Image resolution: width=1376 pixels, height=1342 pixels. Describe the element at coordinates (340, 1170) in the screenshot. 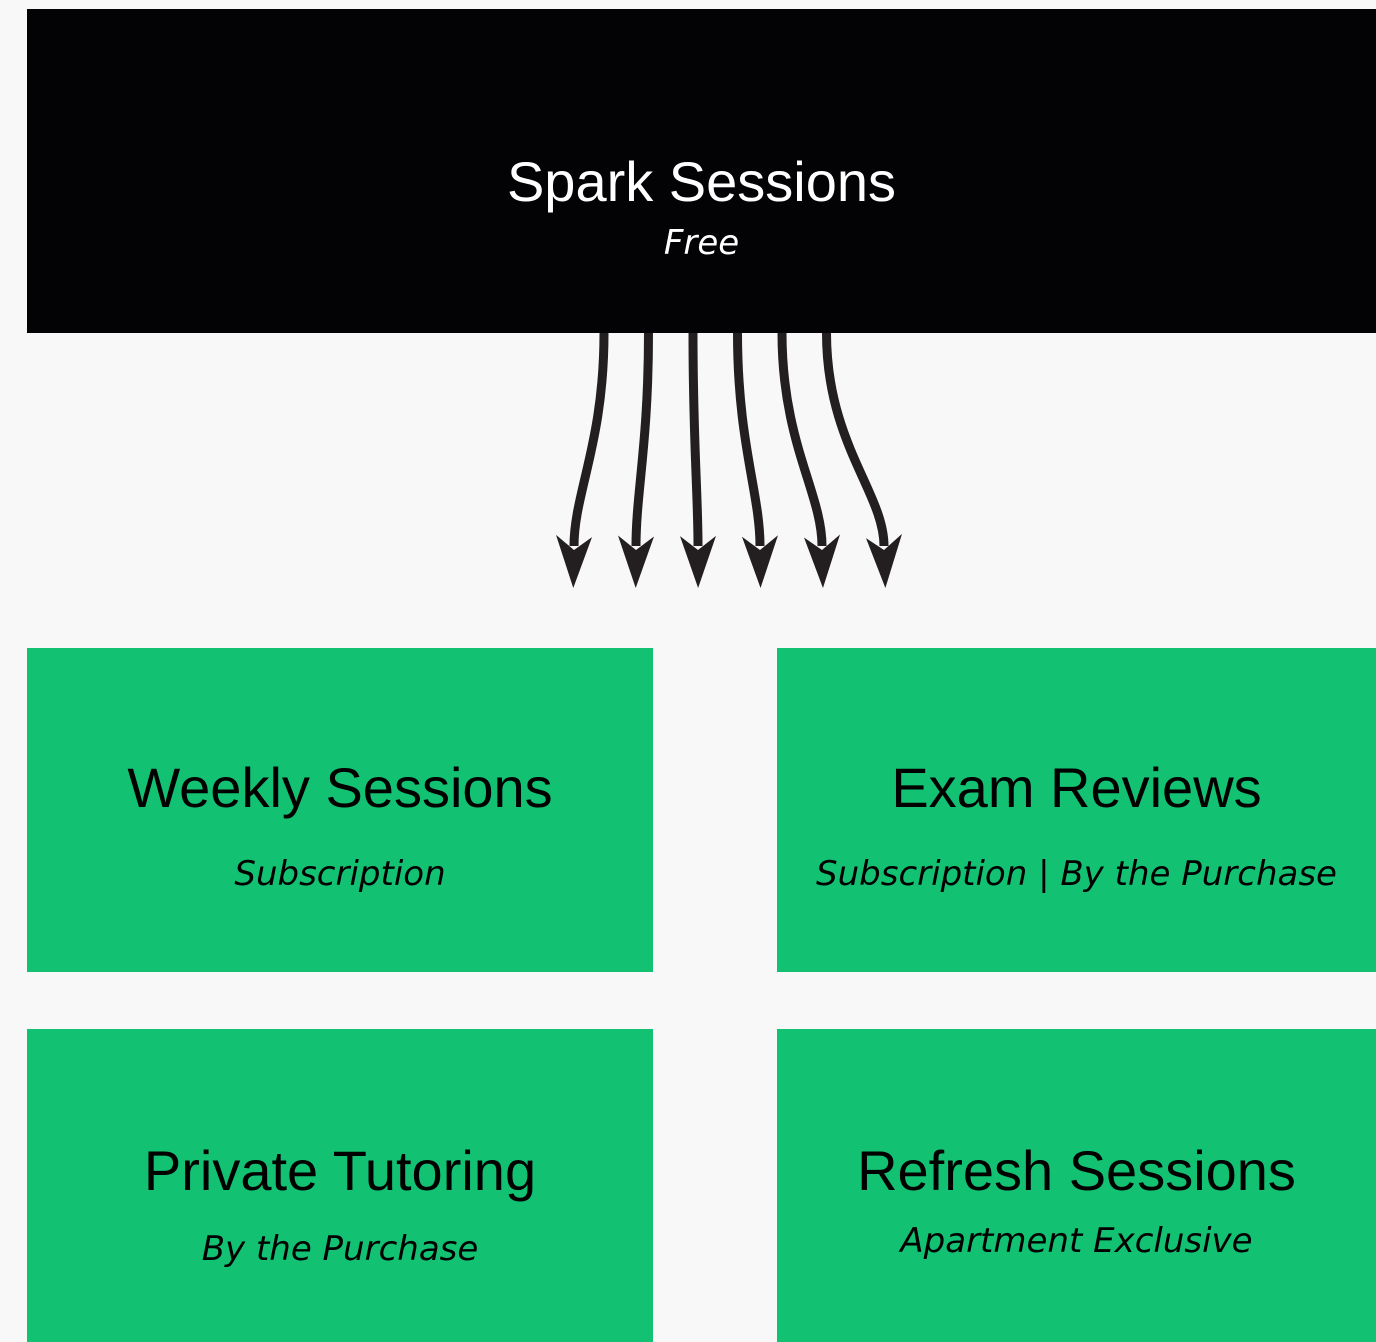

I see `private-tutoring-title: Private Tutoring` at that location.